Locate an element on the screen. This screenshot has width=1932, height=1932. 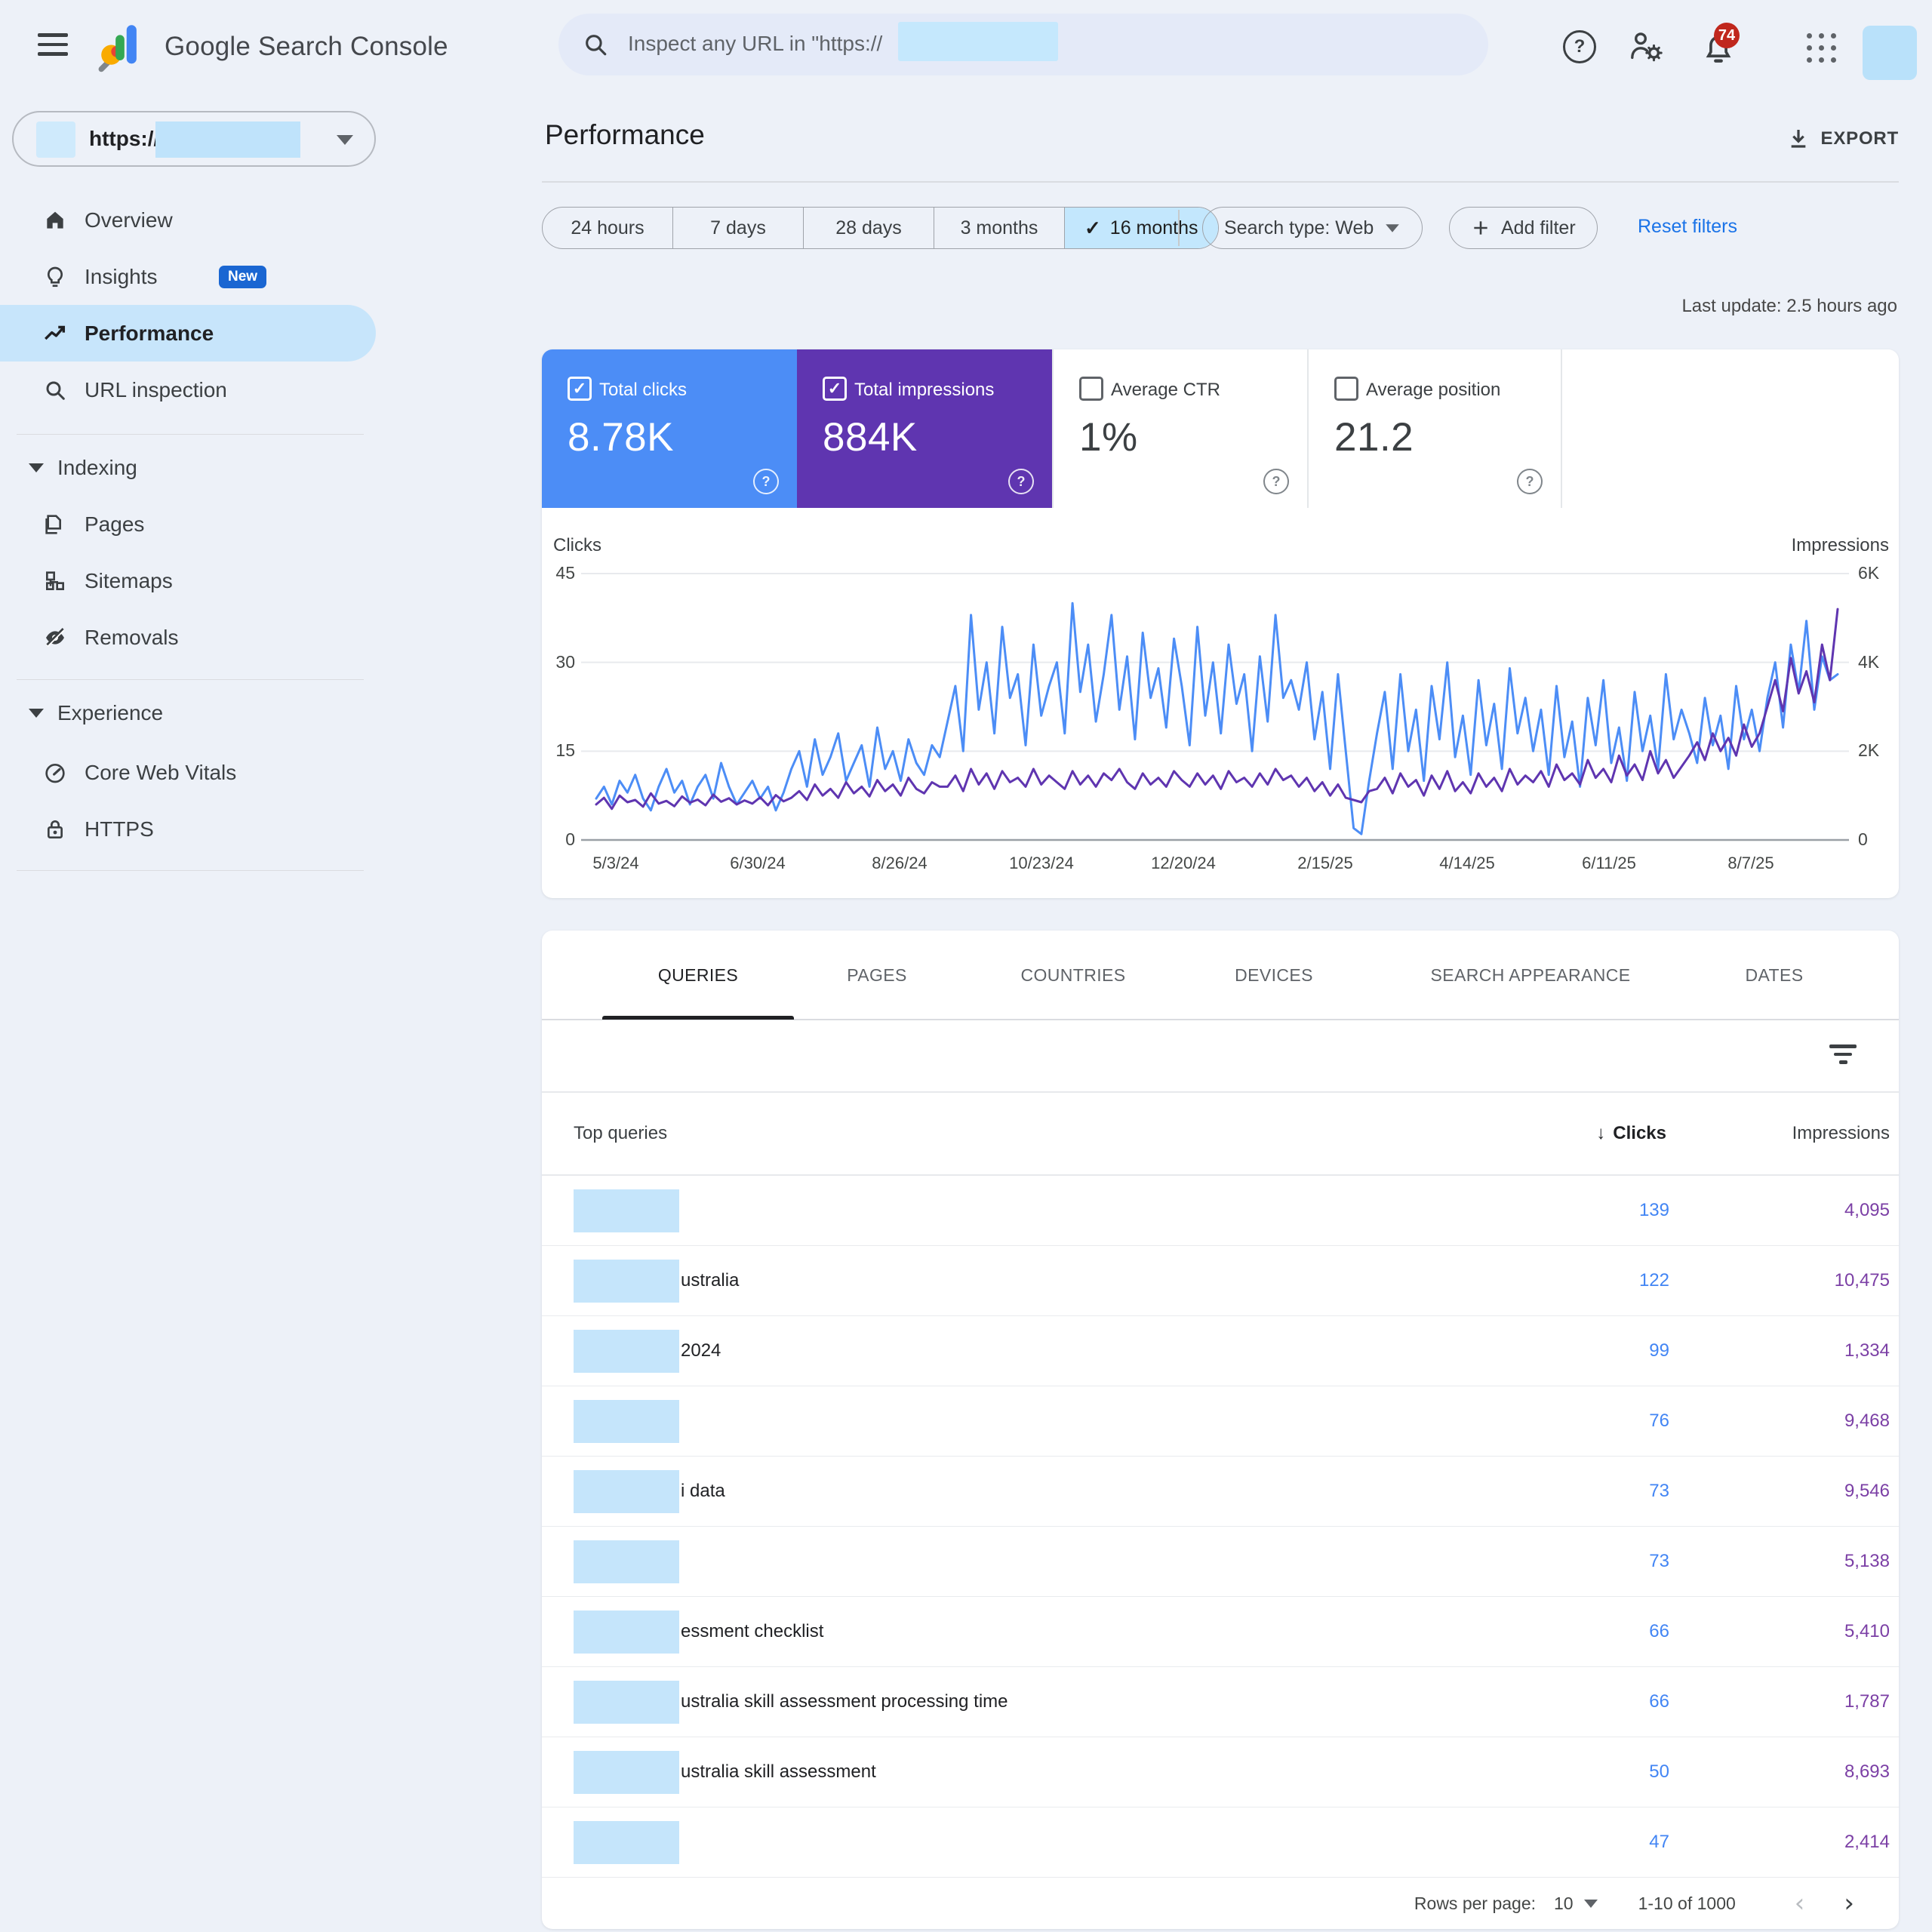
table-row: ustralia 122 10,475 is located at coordinates (1220, 1281).